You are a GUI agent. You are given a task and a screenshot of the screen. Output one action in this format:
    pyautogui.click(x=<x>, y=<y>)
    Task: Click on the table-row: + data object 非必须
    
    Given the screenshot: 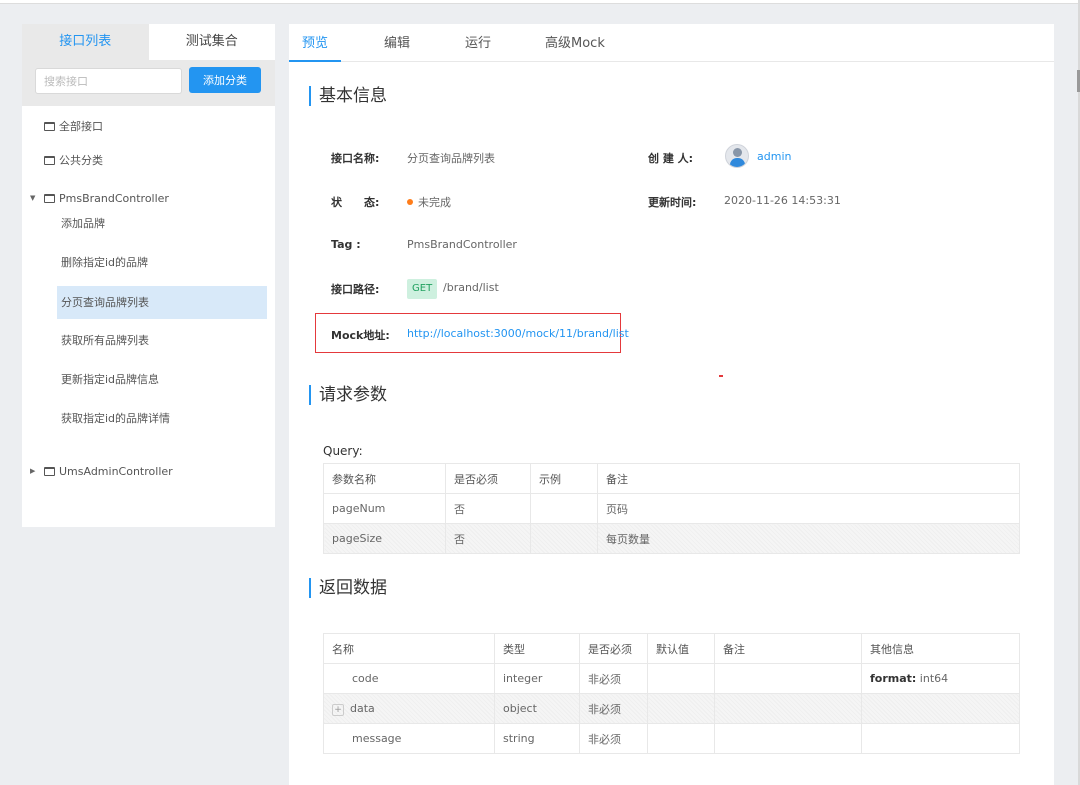 What is the action you would take?
    pyautogui.click(x=671, y=708)
    